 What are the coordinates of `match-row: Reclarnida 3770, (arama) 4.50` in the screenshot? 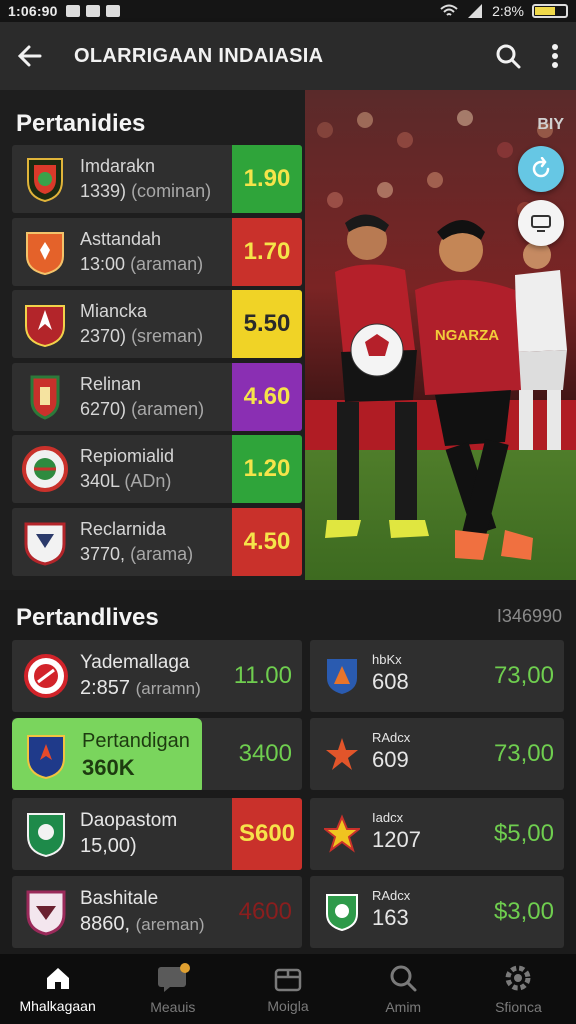 It's located at (157, 542).